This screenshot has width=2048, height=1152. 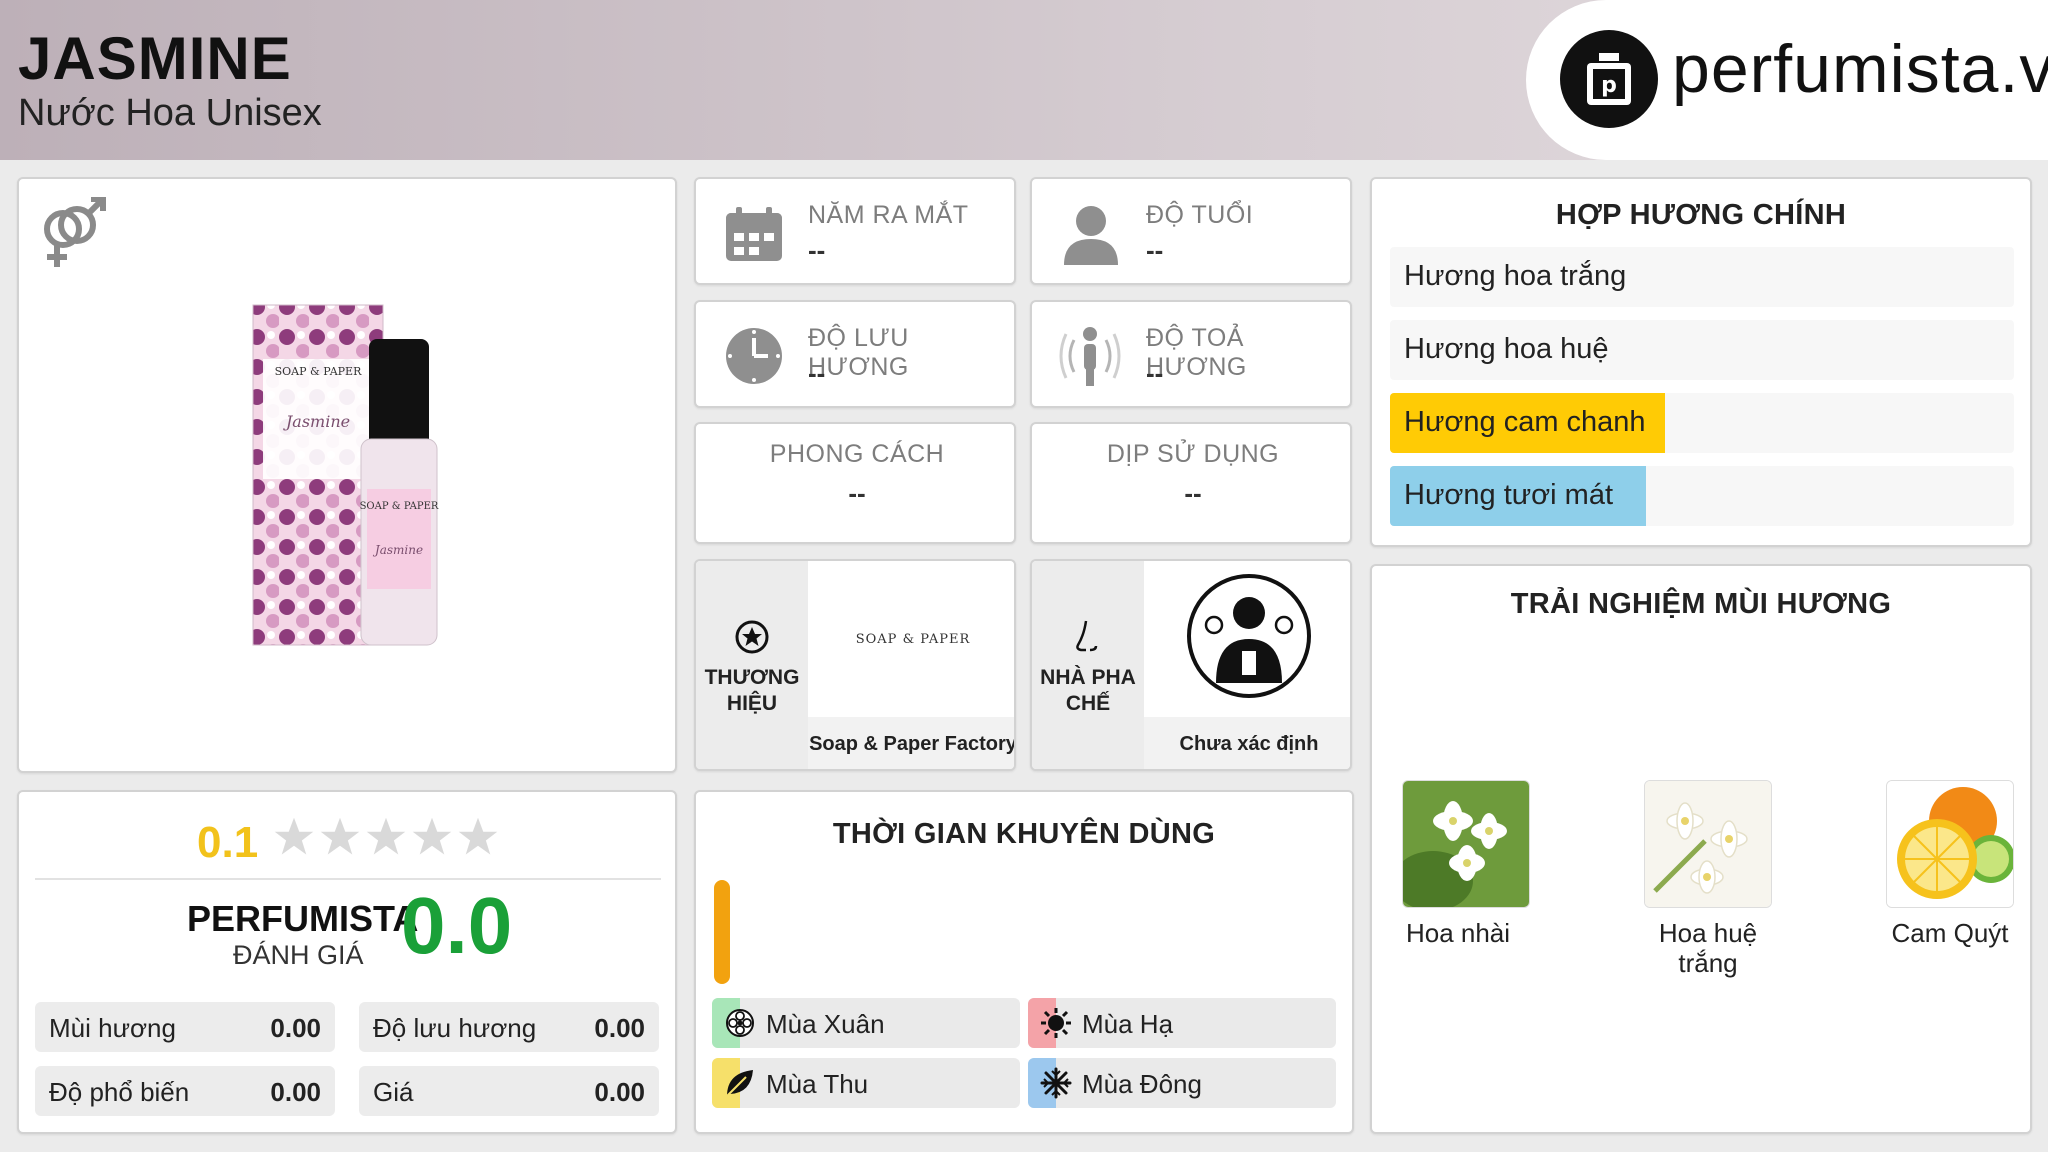 I want to click on snowflake-icon, so click(x=1056, y=1083).